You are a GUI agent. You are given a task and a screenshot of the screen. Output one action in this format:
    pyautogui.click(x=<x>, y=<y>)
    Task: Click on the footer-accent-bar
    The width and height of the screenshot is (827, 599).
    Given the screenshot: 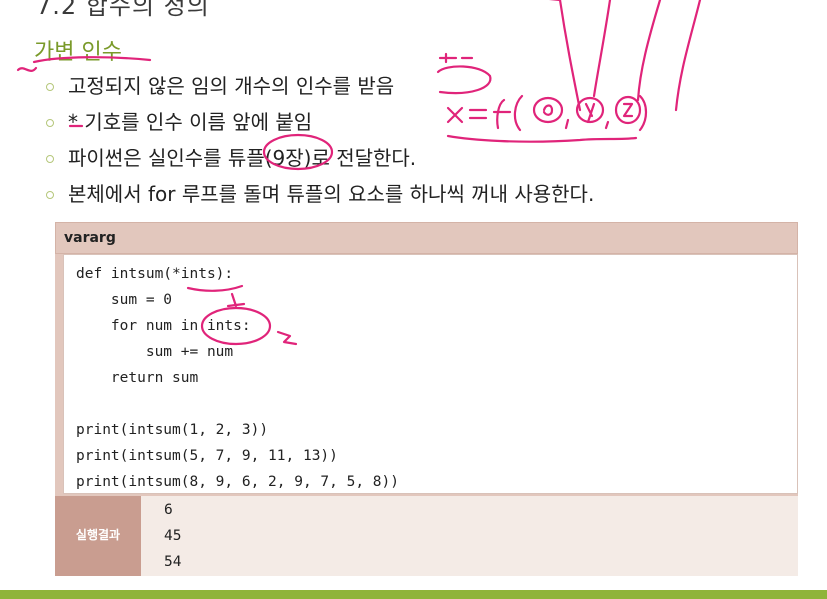 What is the action you would take?
    pyautogui.click(x=413, y=594)
    